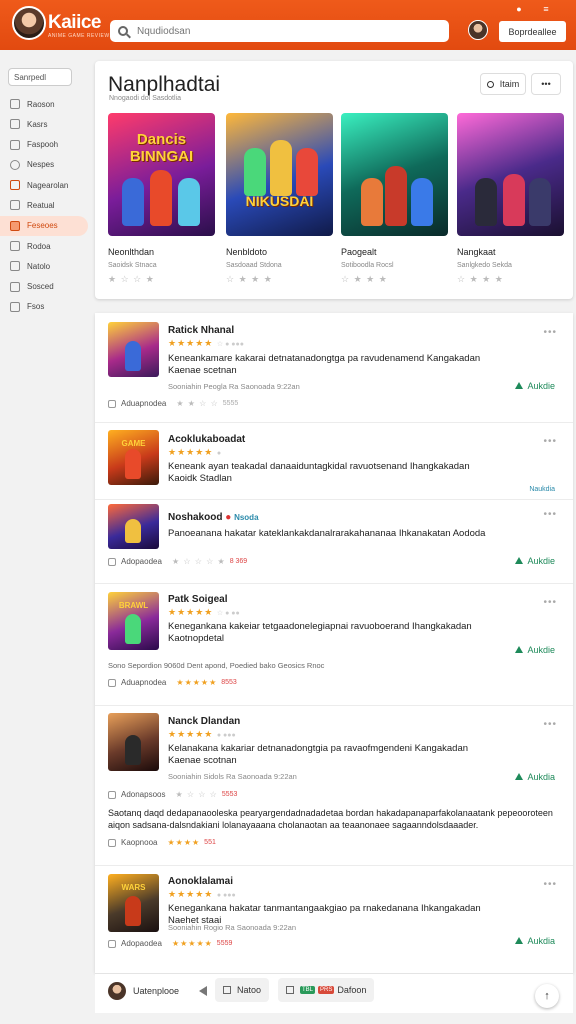 Image resolution: width=576 pixels, height=1024 pixels. Describe the element at coordinates (394, 199) in the screenshot. I see `featured-card: Paogealt Sotiboodla Rocsl ☆ ★ ★ ★` at that location.